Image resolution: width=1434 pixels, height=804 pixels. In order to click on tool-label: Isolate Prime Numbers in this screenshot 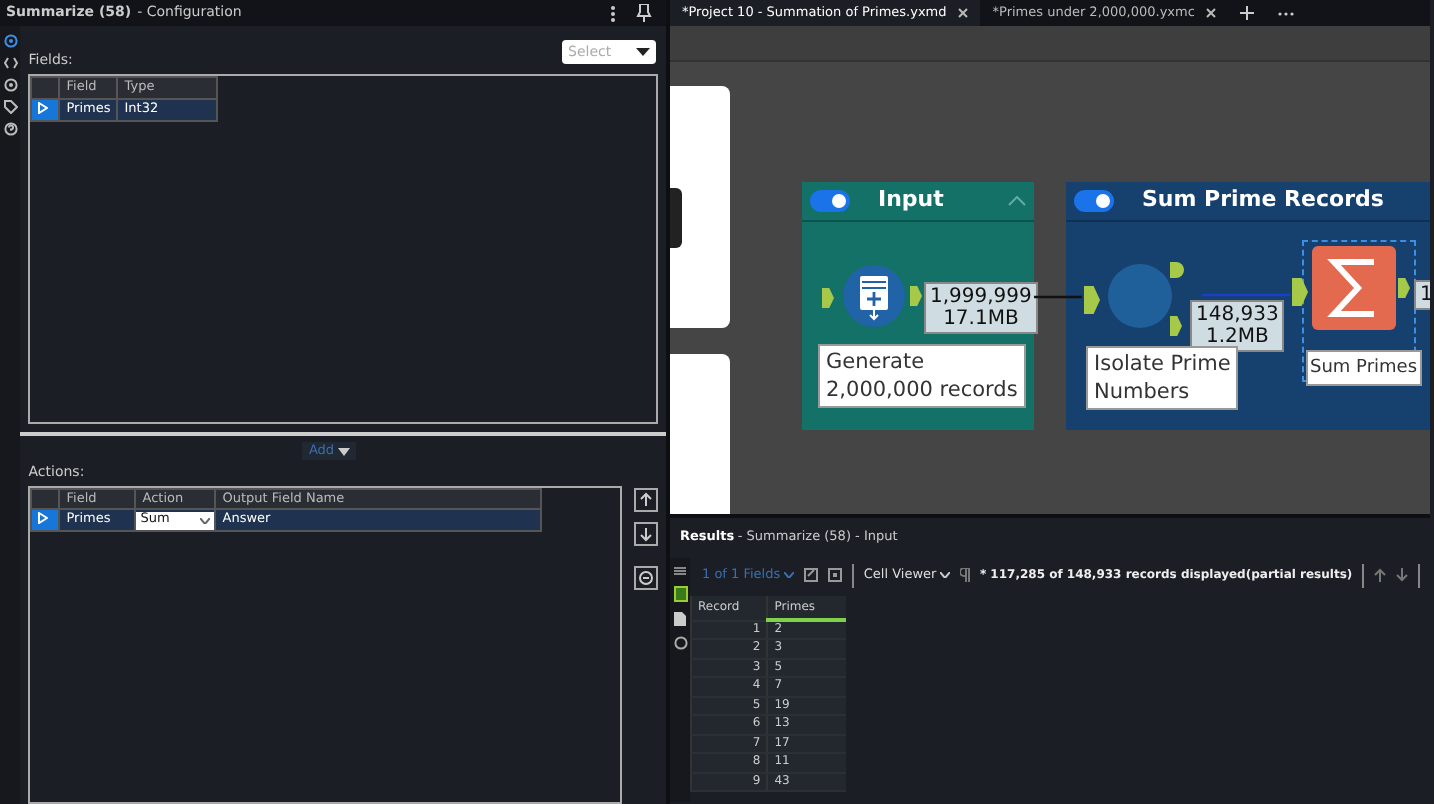, I will do `click(1162, 378)`.